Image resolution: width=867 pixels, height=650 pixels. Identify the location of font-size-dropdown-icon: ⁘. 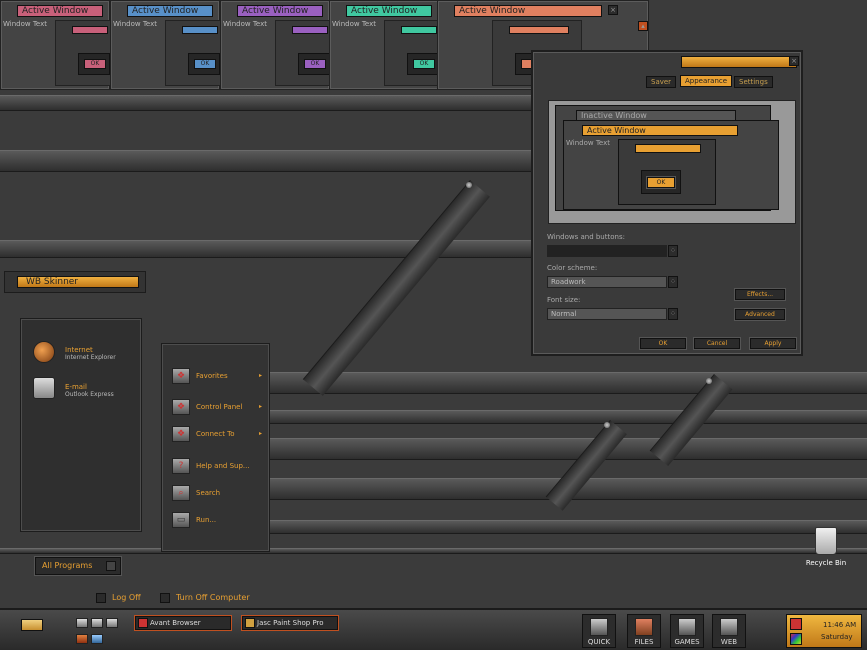
(673, 314).